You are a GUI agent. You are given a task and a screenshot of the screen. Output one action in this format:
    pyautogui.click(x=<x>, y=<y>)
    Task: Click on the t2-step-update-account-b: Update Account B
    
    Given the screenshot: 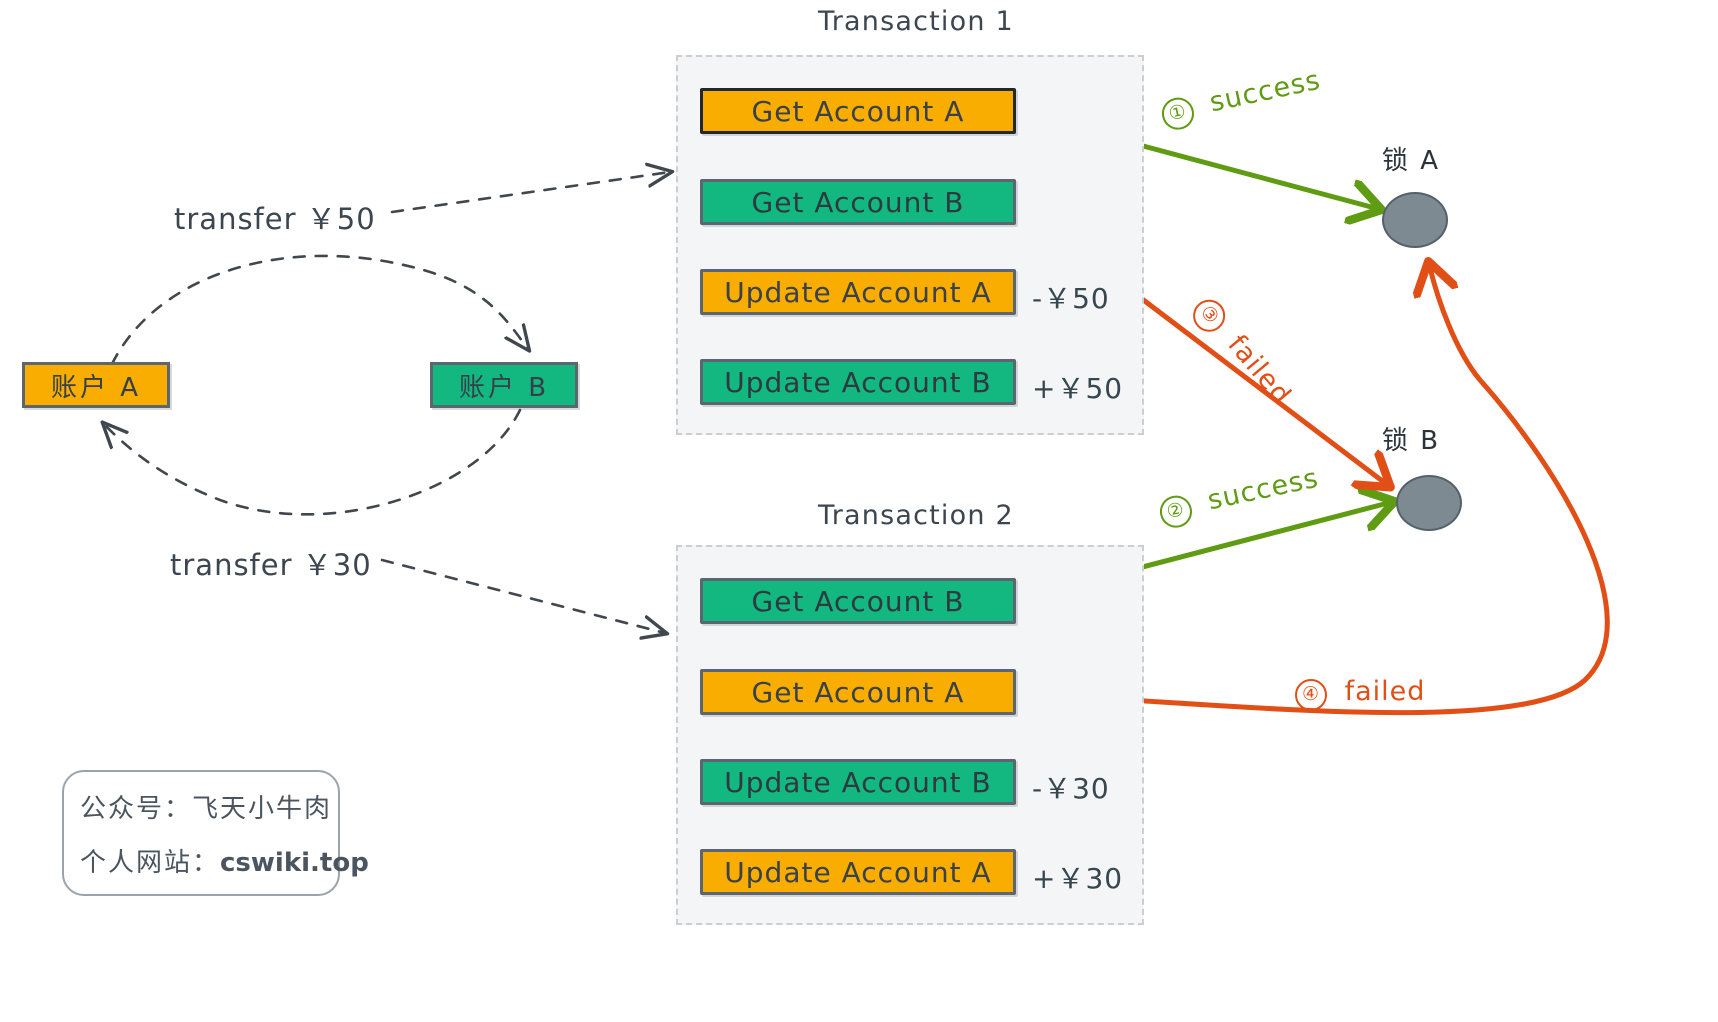 What is the action you would take?
    pyautogui.click(x=858, y=782)
    